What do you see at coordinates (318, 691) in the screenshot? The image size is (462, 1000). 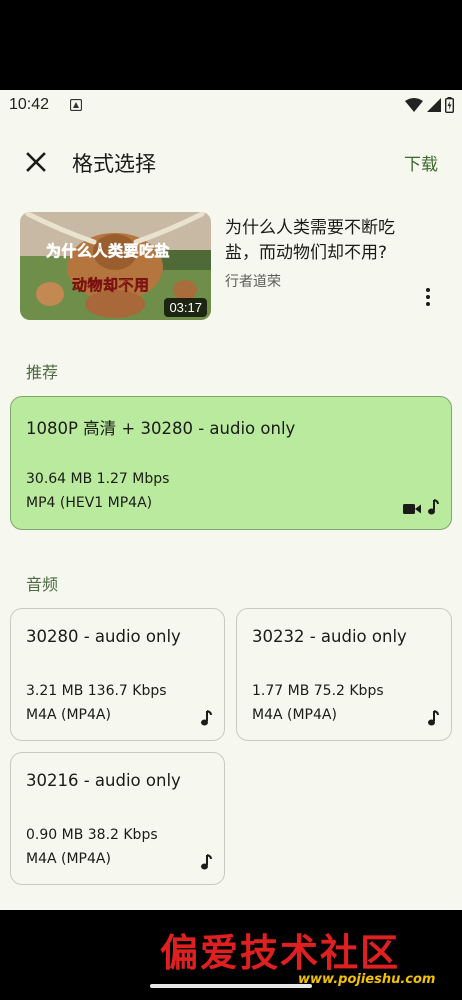 I see `format-size-bitrate: 1.77 MB 75.2 Kbps` at bounding box center [318, 691].